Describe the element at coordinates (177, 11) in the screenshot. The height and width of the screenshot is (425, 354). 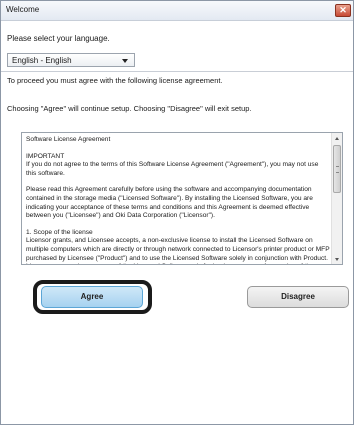
I see `title-bar: Welcome ✕` at that location.